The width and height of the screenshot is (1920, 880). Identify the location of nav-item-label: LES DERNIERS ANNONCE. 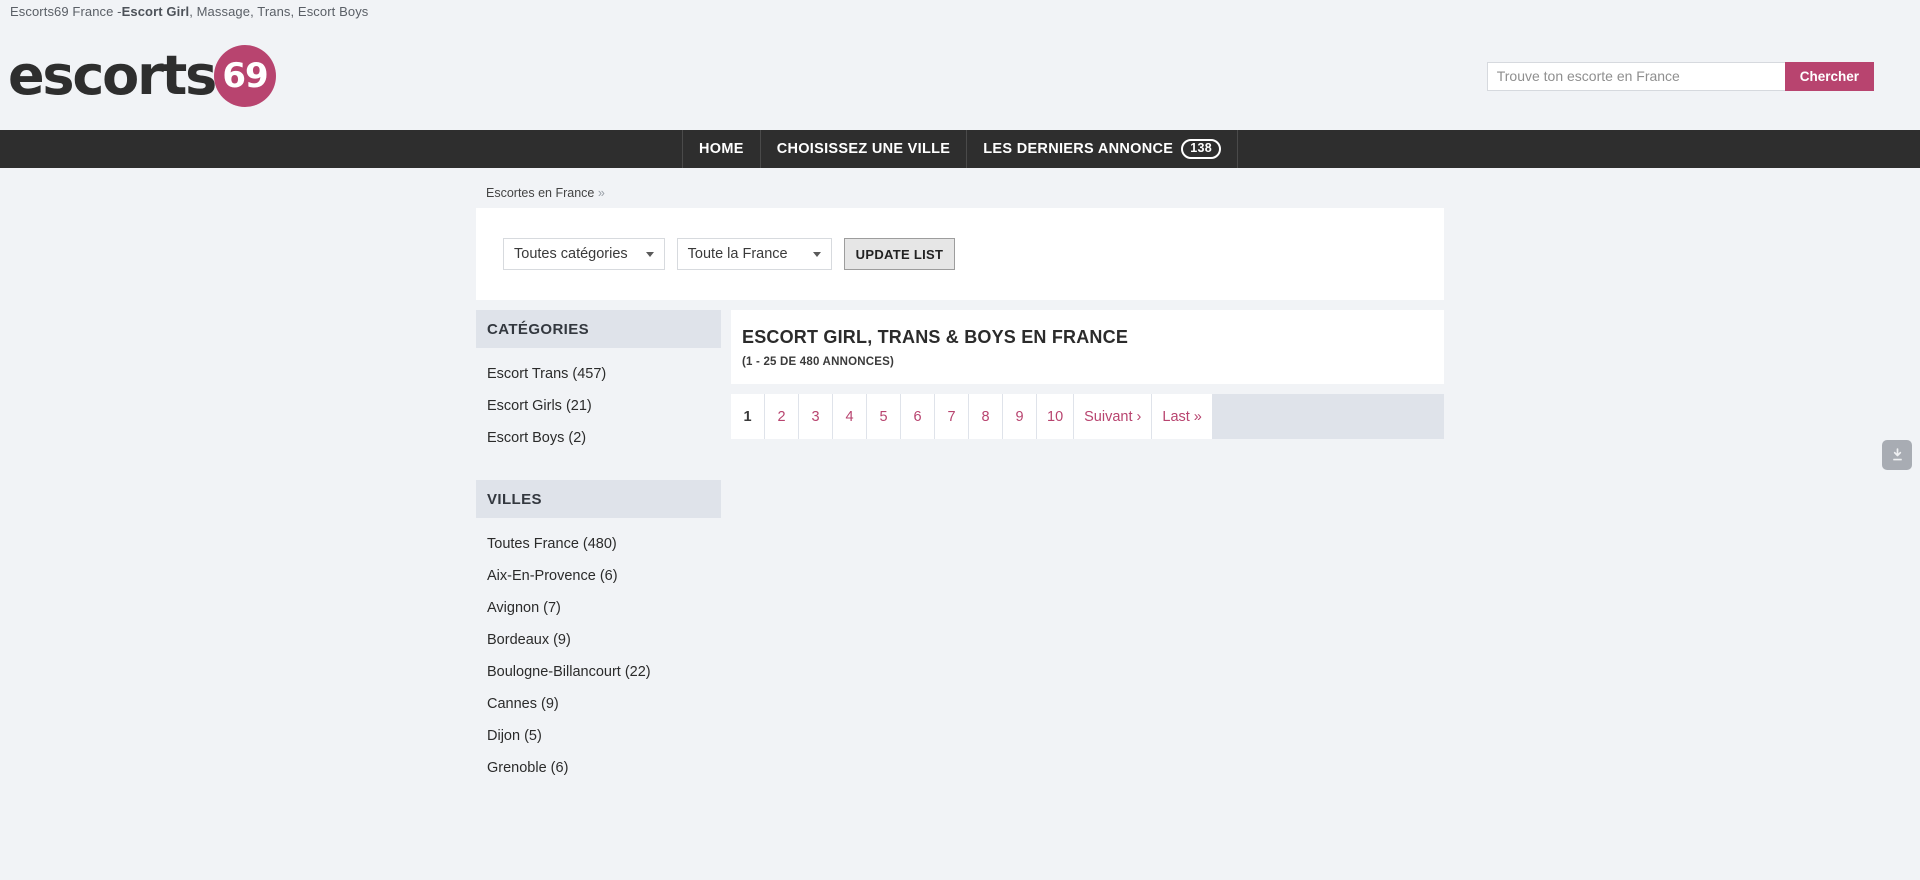
(1078, 149).